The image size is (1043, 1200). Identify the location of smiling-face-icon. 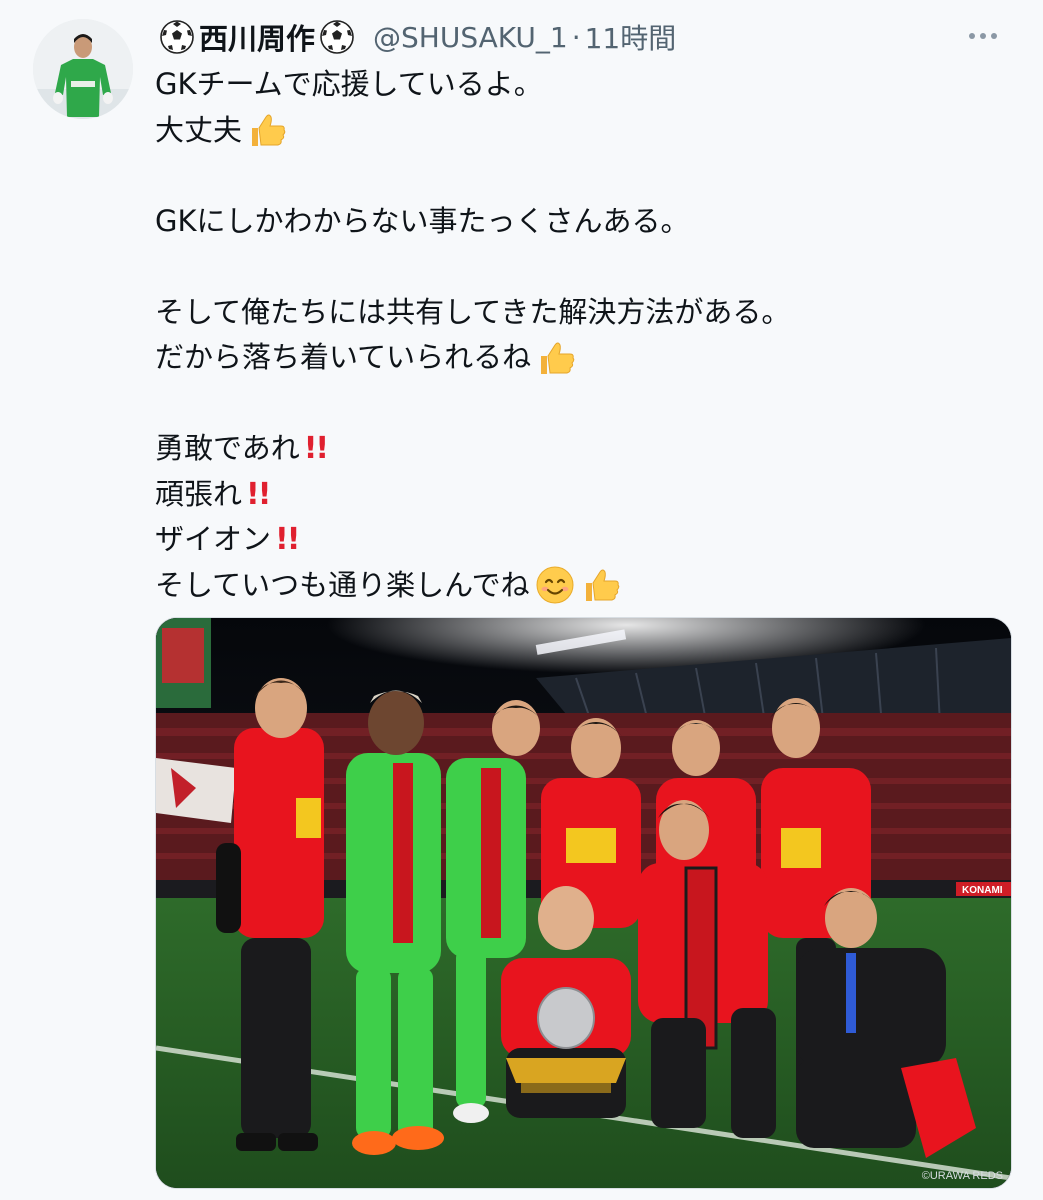
(555, 585).